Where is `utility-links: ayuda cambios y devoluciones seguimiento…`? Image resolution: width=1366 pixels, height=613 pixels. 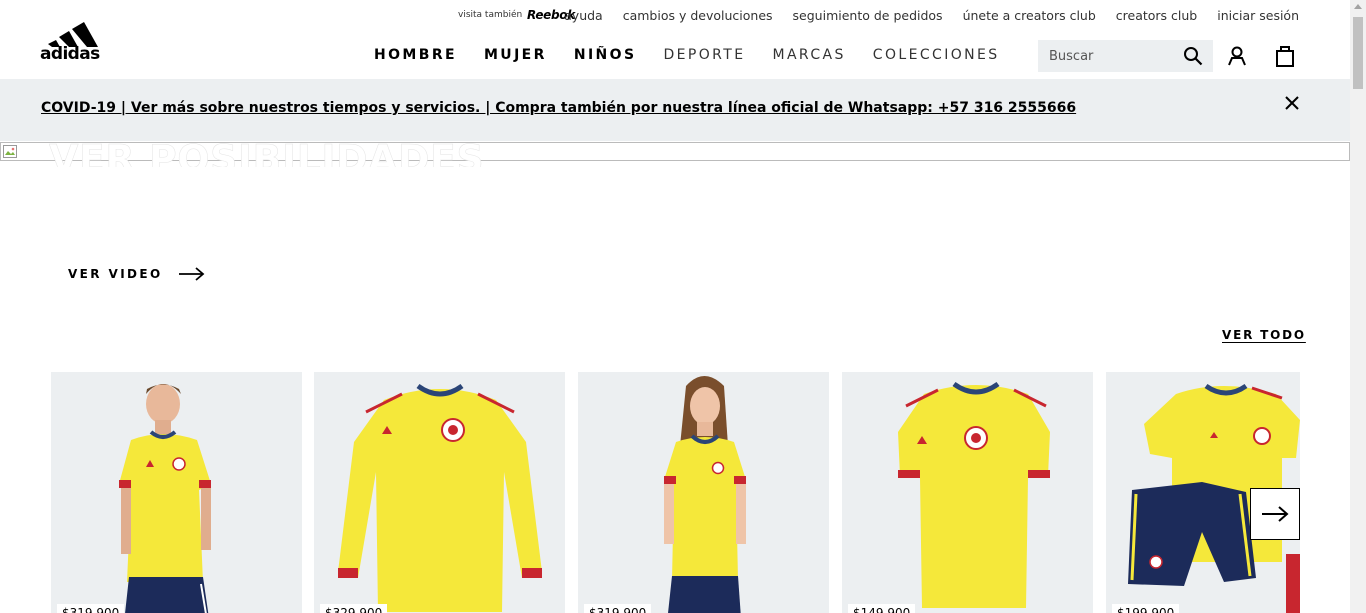
utility-links: ayuda cambios y devoluciones seguimiento… is located at coordinates (931, 15).